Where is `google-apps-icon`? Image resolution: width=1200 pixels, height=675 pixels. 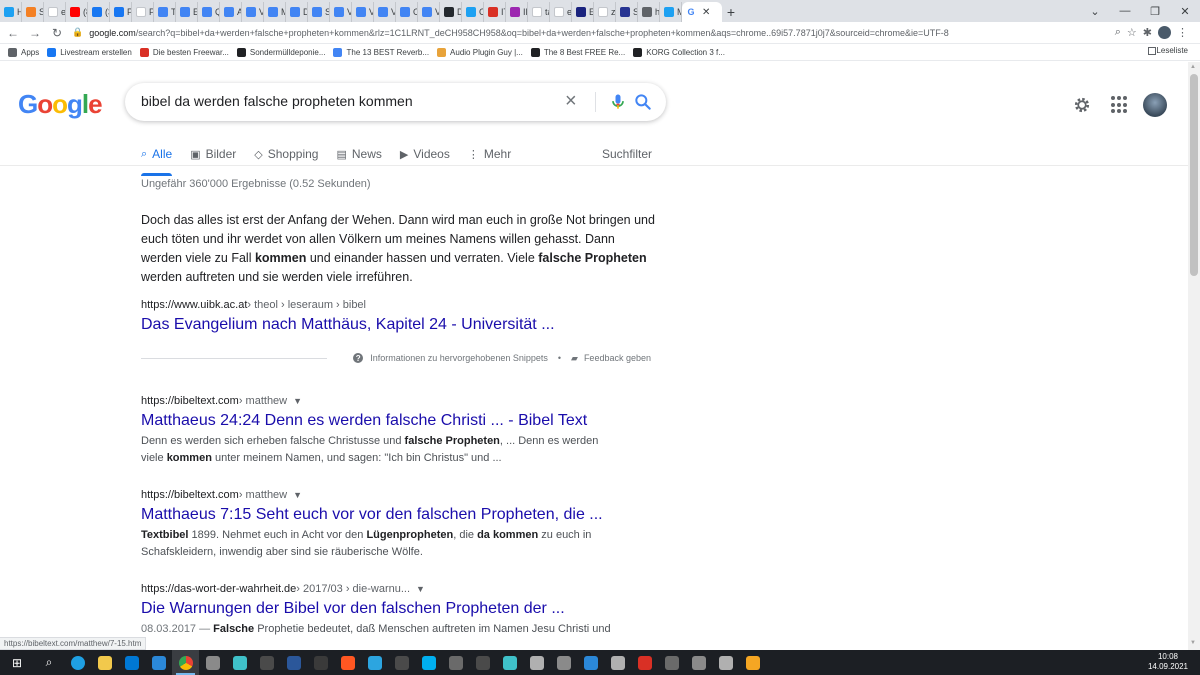 google-apps-icon is located at coordinates (1120, 105).